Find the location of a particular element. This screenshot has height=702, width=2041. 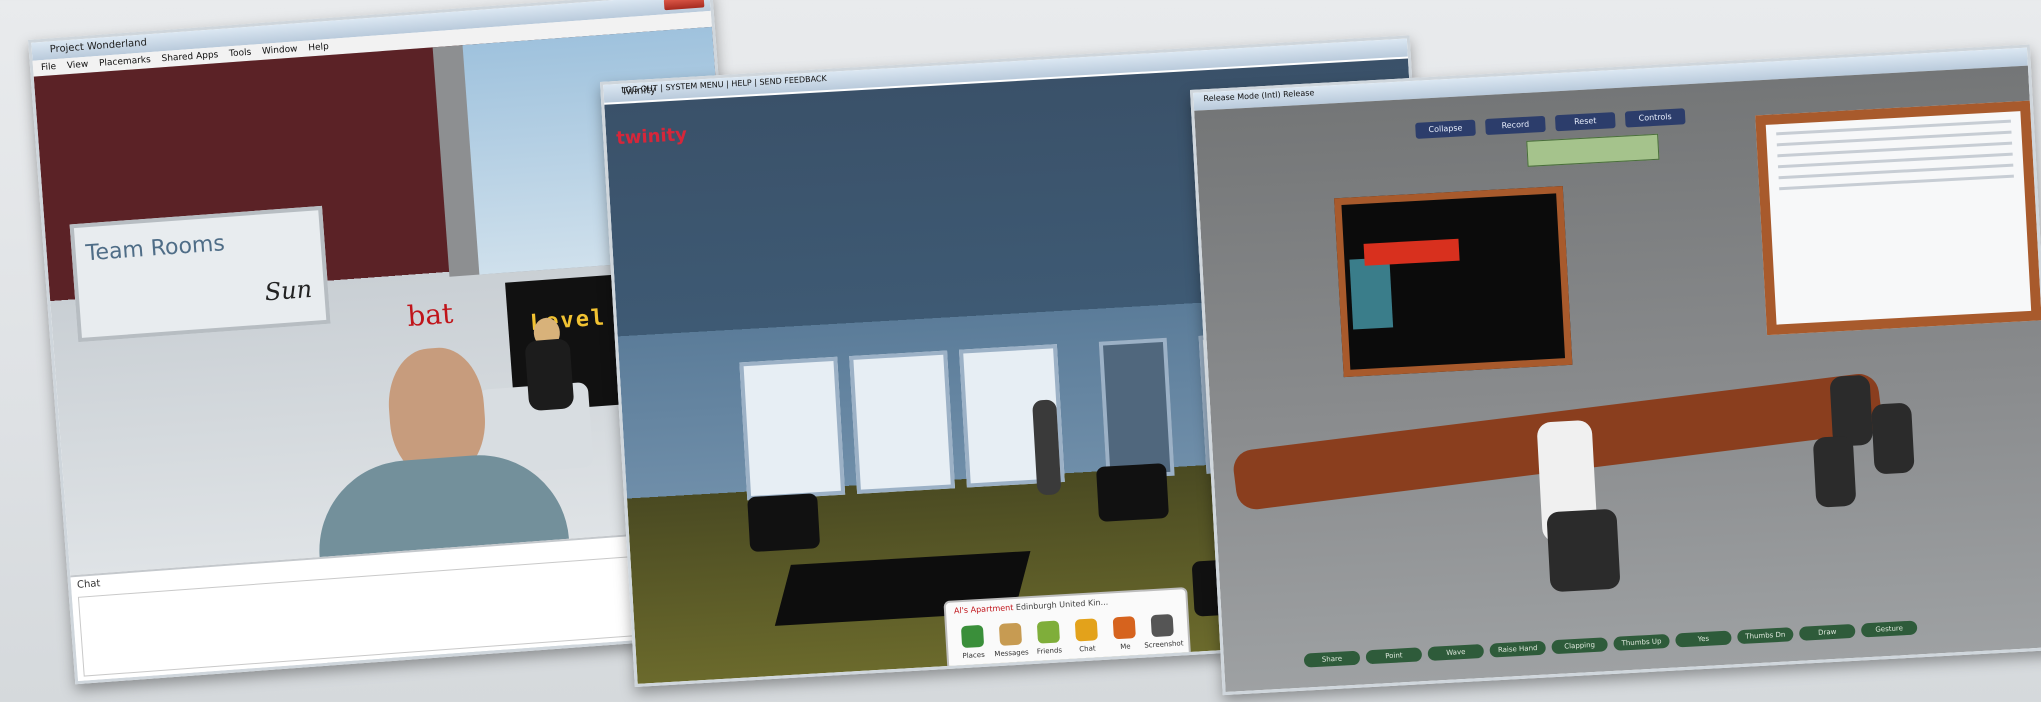

chat-label: Chat is located at coordinates (88, 584).